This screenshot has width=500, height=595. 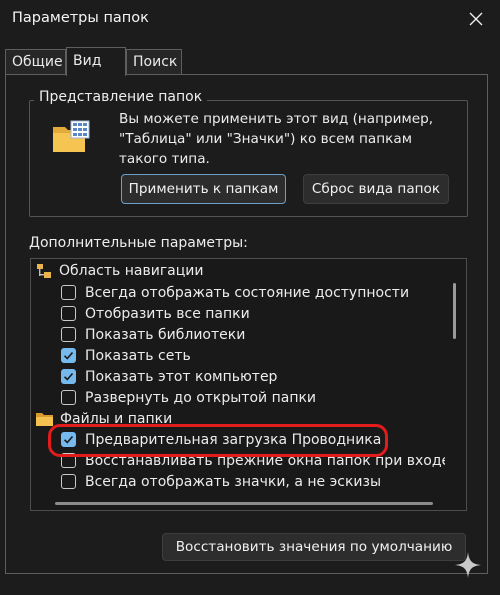 I want to click on option-always-show-availability: Всегда отображать состояние доступности, so click(x=235, y=292).